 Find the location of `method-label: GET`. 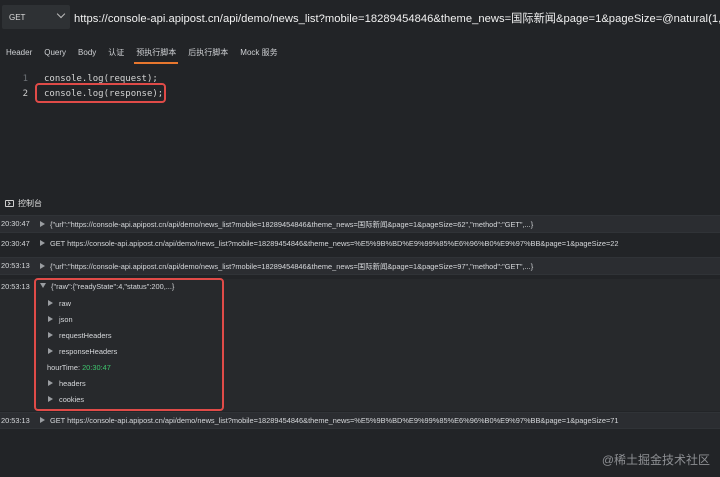

method-label: GET is located at coordinates (17, 17).